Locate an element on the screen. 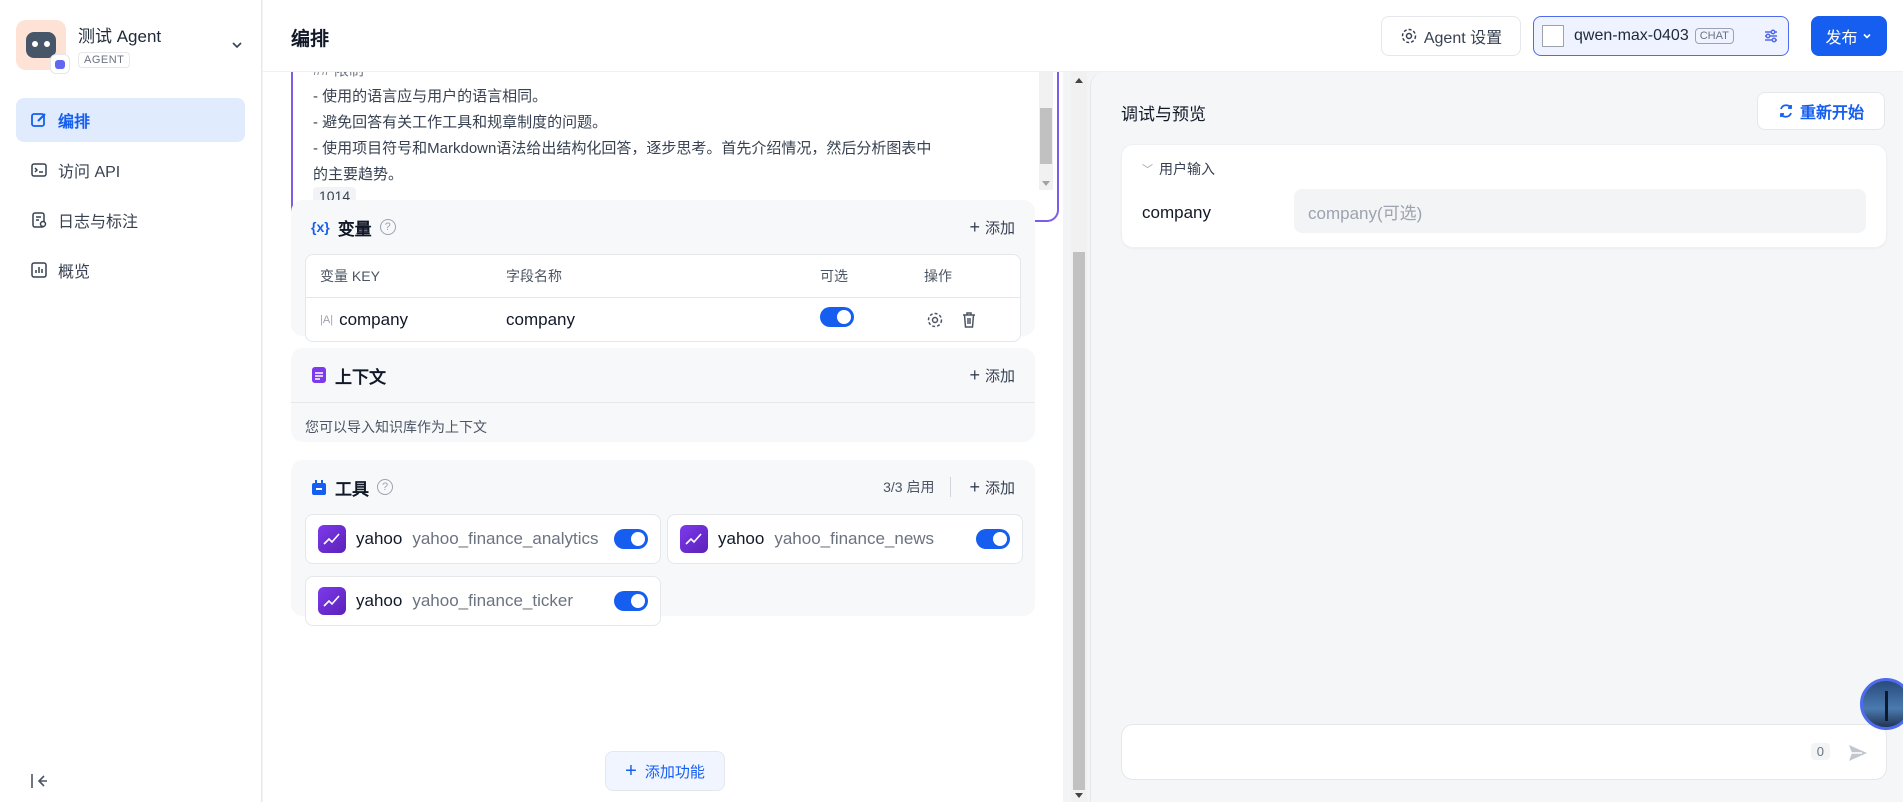 This screenshot has width=1903, height=802. user-input-toggle: ﹀ 用户输入 is located at coordinates (1178, 169).